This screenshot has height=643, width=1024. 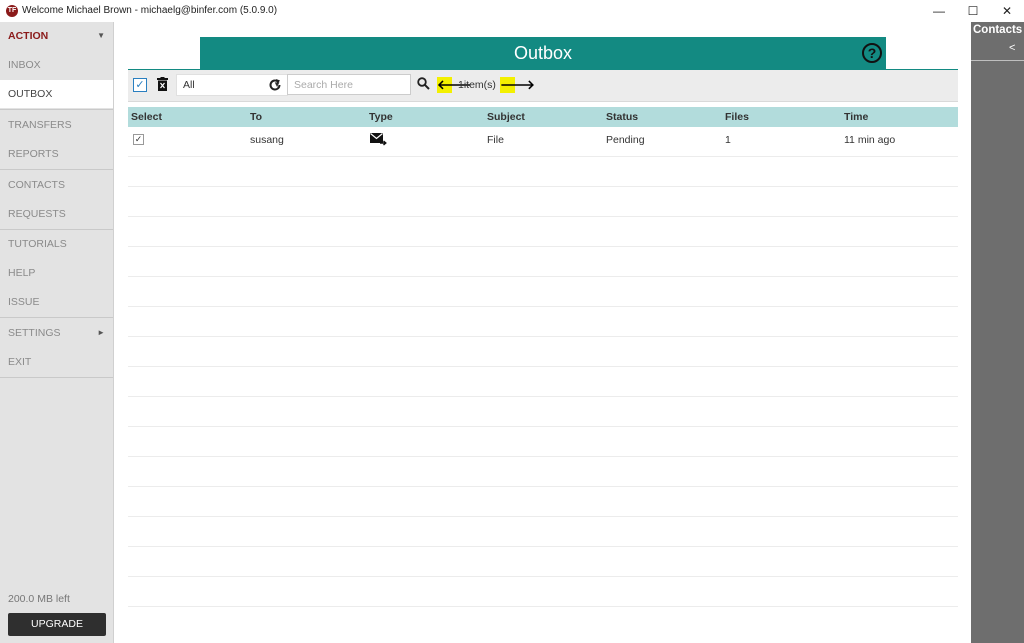 What do you see at coordinates (56, 65) in the screenshot?
I see `sidebar-item-inbox: INBOX` at bounding box center [56, 65].